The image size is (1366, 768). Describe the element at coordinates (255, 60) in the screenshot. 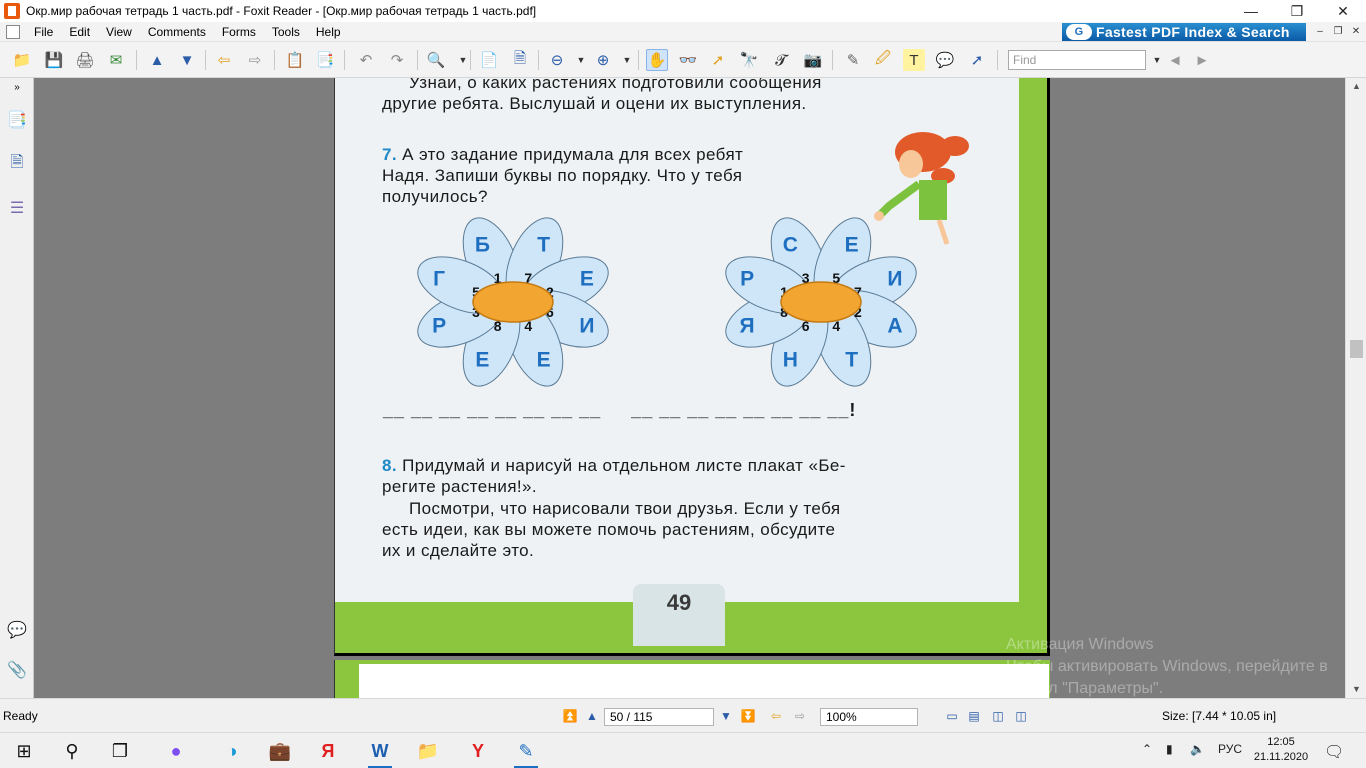

I see `forward-arrow-icon: ⇨` at that location.